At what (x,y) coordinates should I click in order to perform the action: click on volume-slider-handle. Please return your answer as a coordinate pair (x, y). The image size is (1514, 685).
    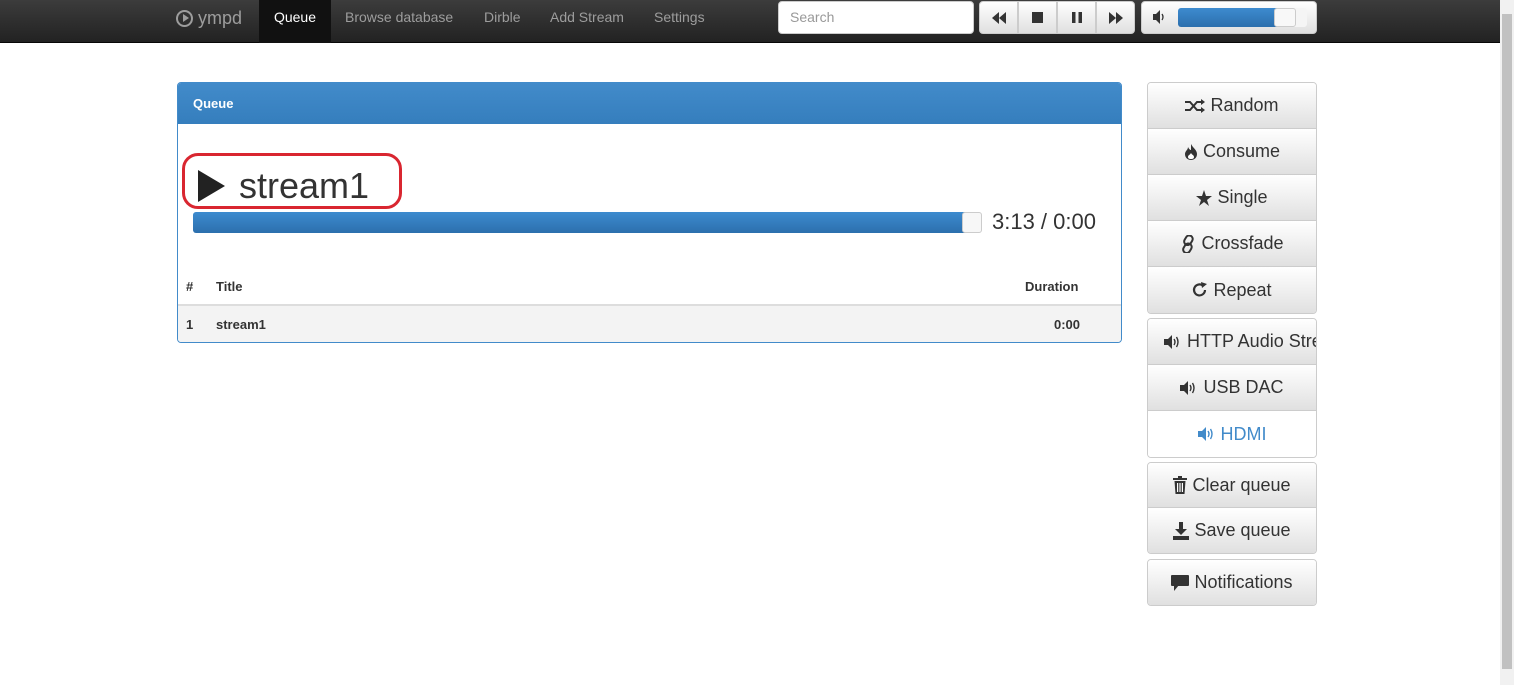
    Looking at the image, I should click on (1285, 17).